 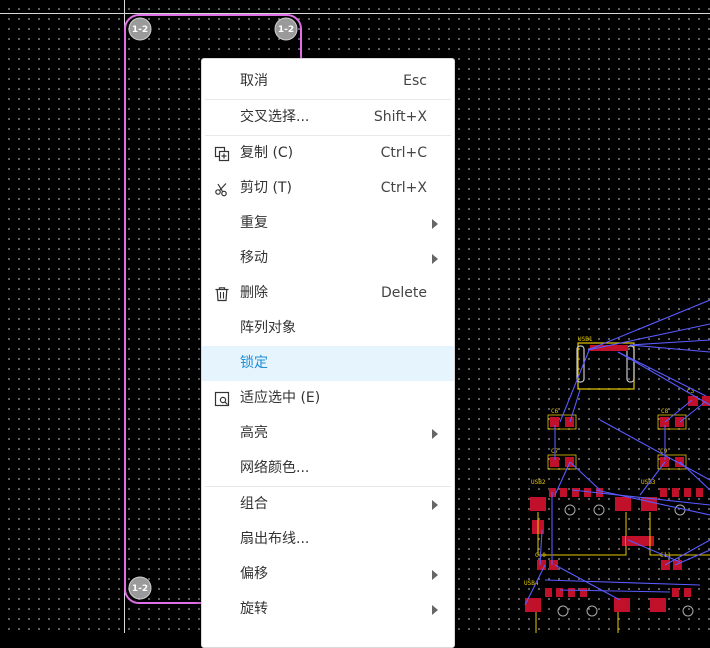 I want to click on menu-item-highlight: 高亮, so click(x=328, y=433).